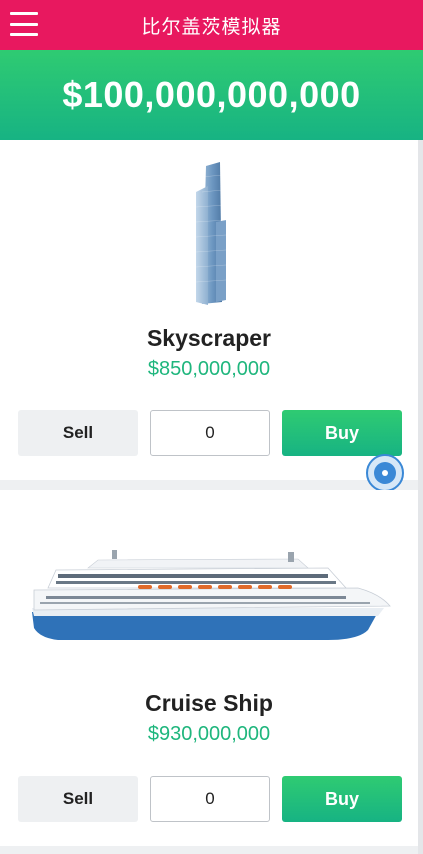 This screenshot has width=423, height=854. Describe the element at coordinates (210, 597) in the screenshot. I see `cruise-ship-icon` at that location.